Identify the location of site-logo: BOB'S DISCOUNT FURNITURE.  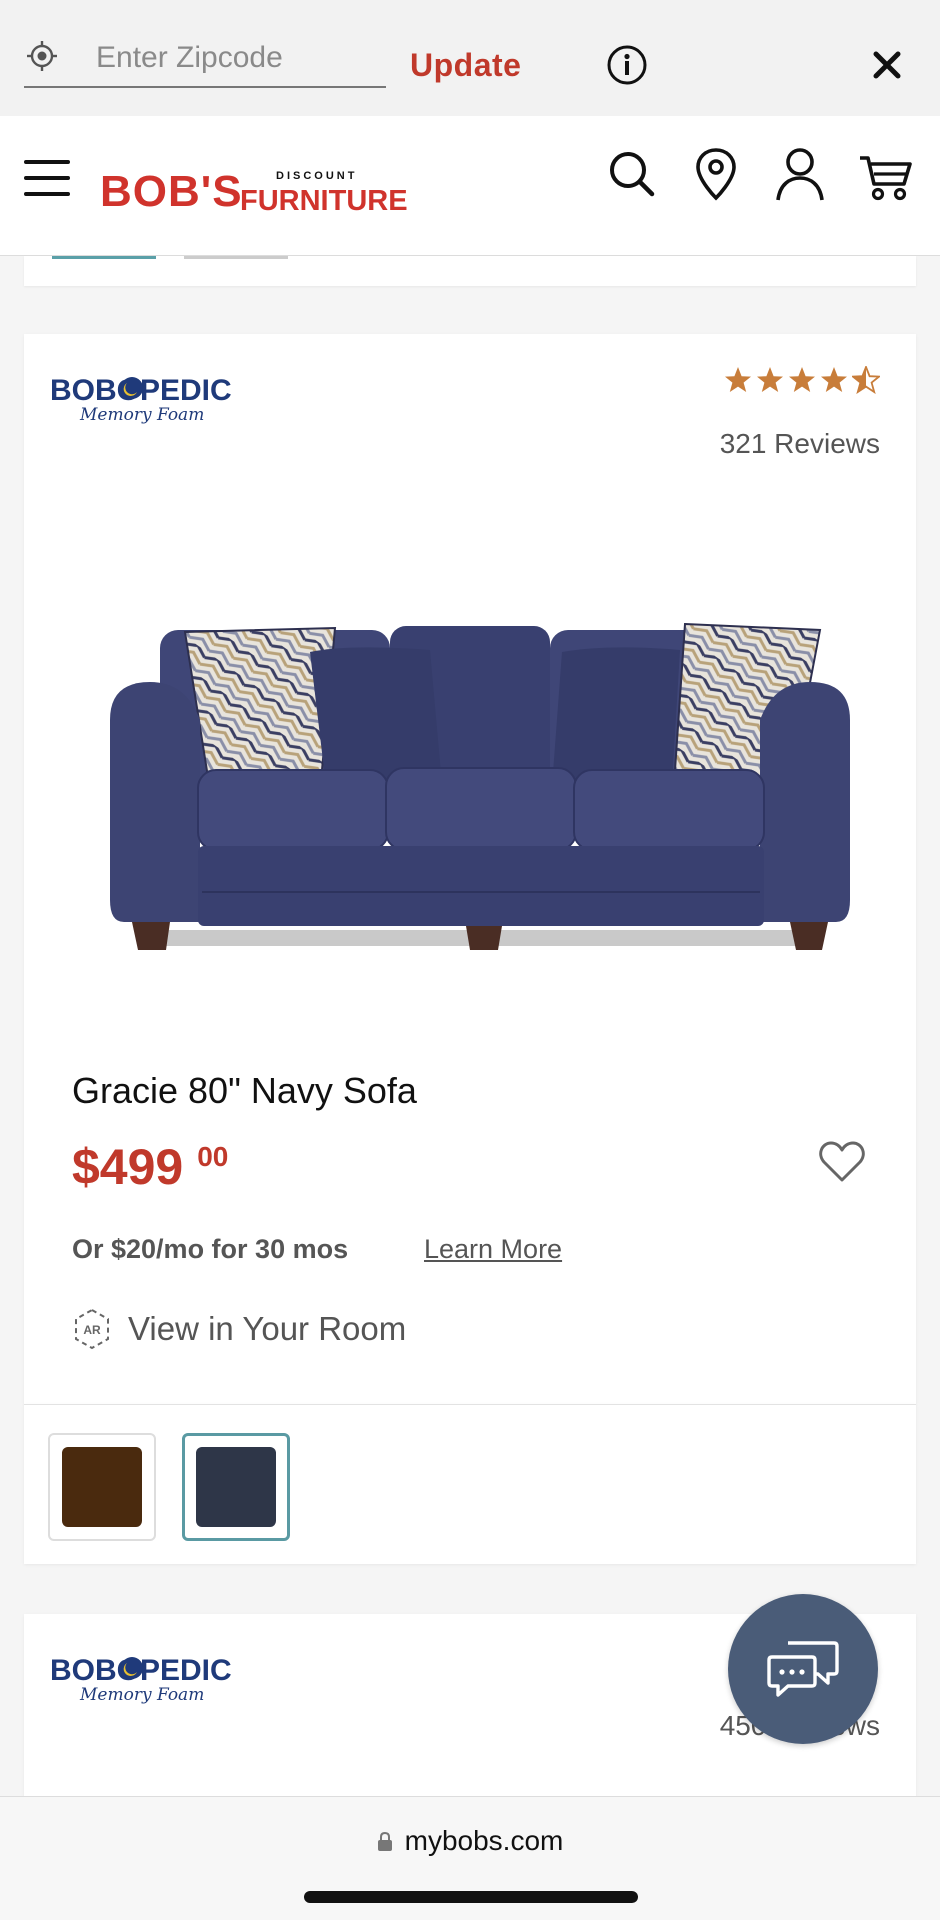
(255, 189).